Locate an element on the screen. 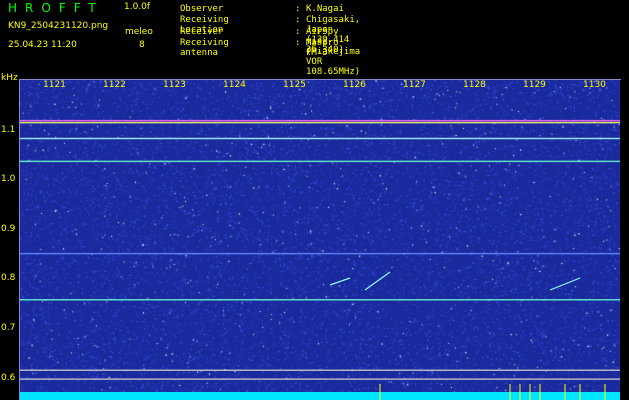  info-key: Receiver is located at coordinates (202, 32).